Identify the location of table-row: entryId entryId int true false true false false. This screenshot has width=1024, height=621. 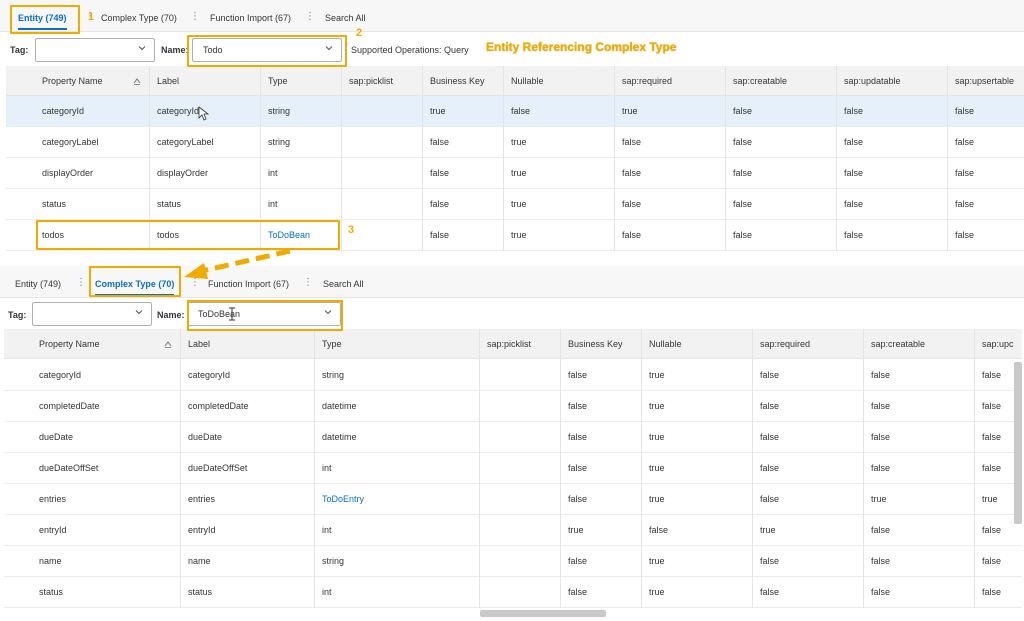
(513, 530).